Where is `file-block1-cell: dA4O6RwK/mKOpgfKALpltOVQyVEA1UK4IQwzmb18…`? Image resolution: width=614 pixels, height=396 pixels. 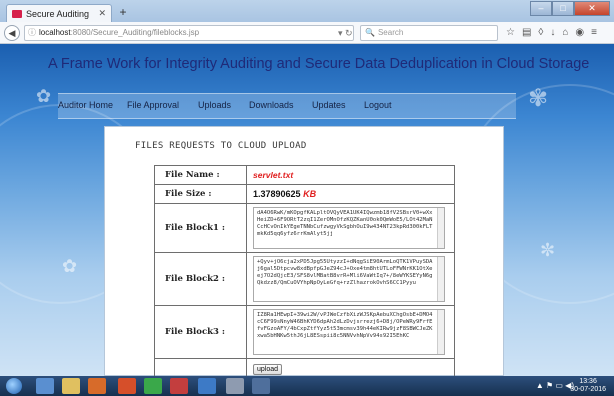 file-block1-cell: dA4O6RwK/mKOpgfKALpltOVQyVEA1UK4IQwzmb18… is located at coordinates (350, 228).